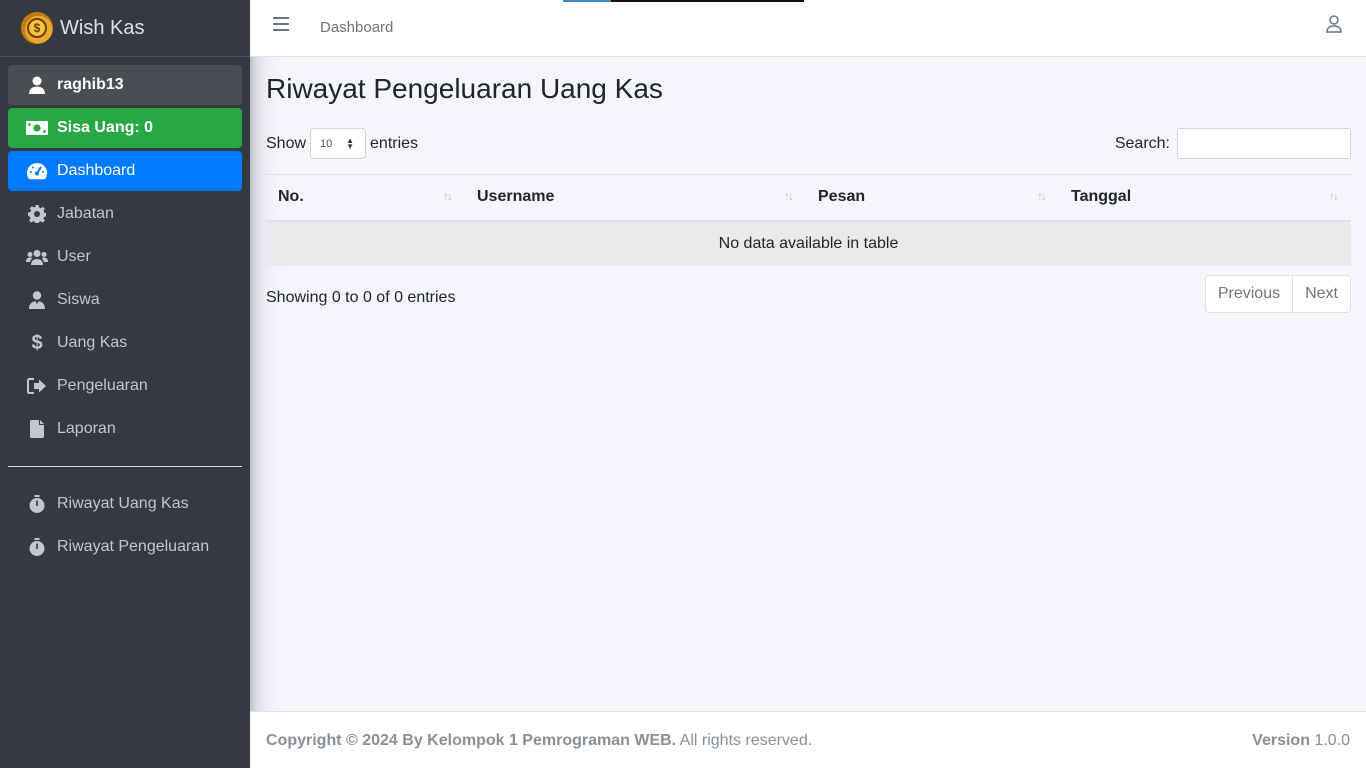  Describe the element at coordinates (1329, 740) in the screenshot. I see `version-value: 1.0.0` at that location.